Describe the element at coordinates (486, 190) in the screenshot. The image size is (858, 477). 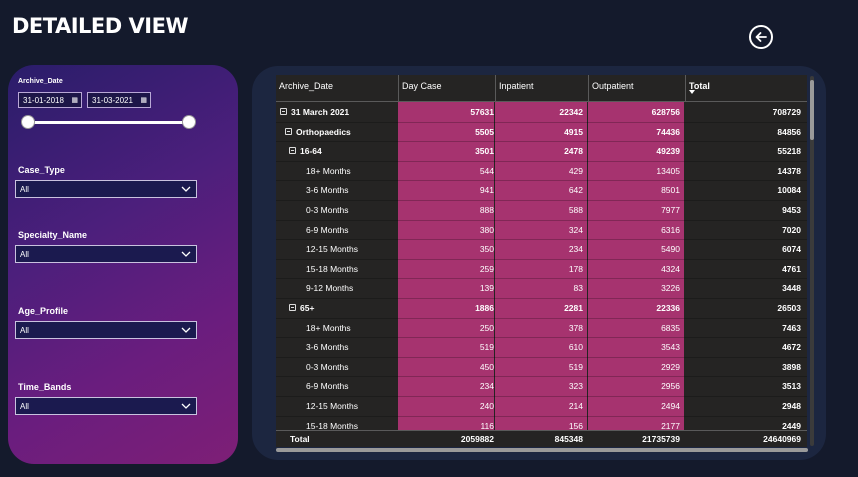
I see `cell-day-case: 941` at that location.